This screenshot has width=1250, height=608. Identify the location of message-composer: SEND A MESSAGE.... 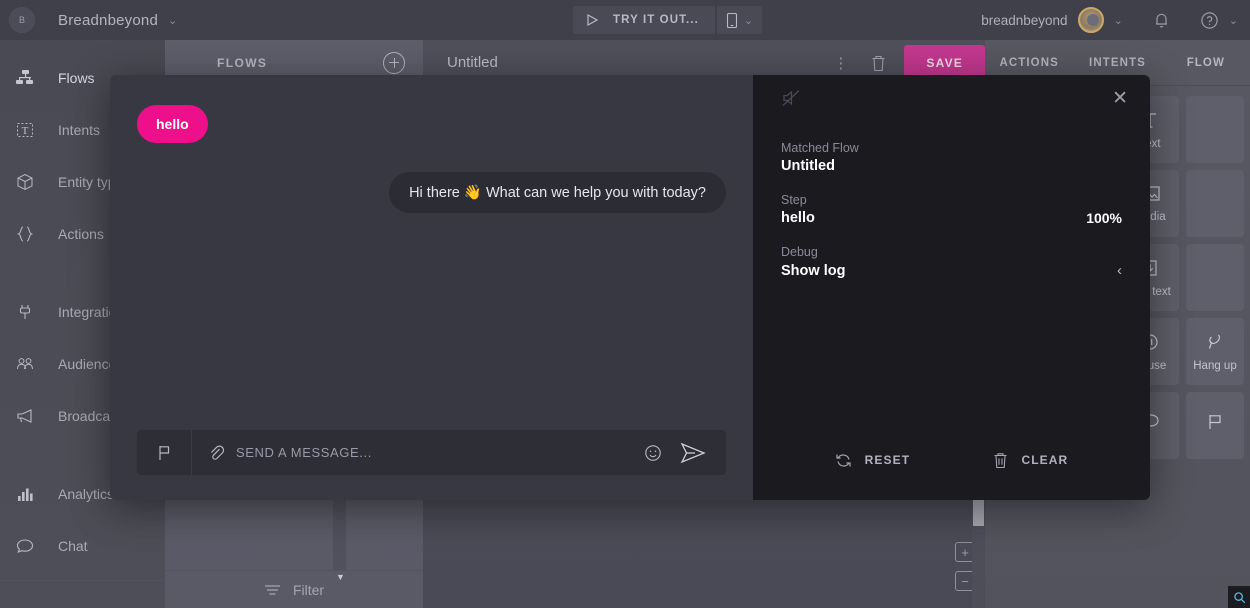
(431, 452).